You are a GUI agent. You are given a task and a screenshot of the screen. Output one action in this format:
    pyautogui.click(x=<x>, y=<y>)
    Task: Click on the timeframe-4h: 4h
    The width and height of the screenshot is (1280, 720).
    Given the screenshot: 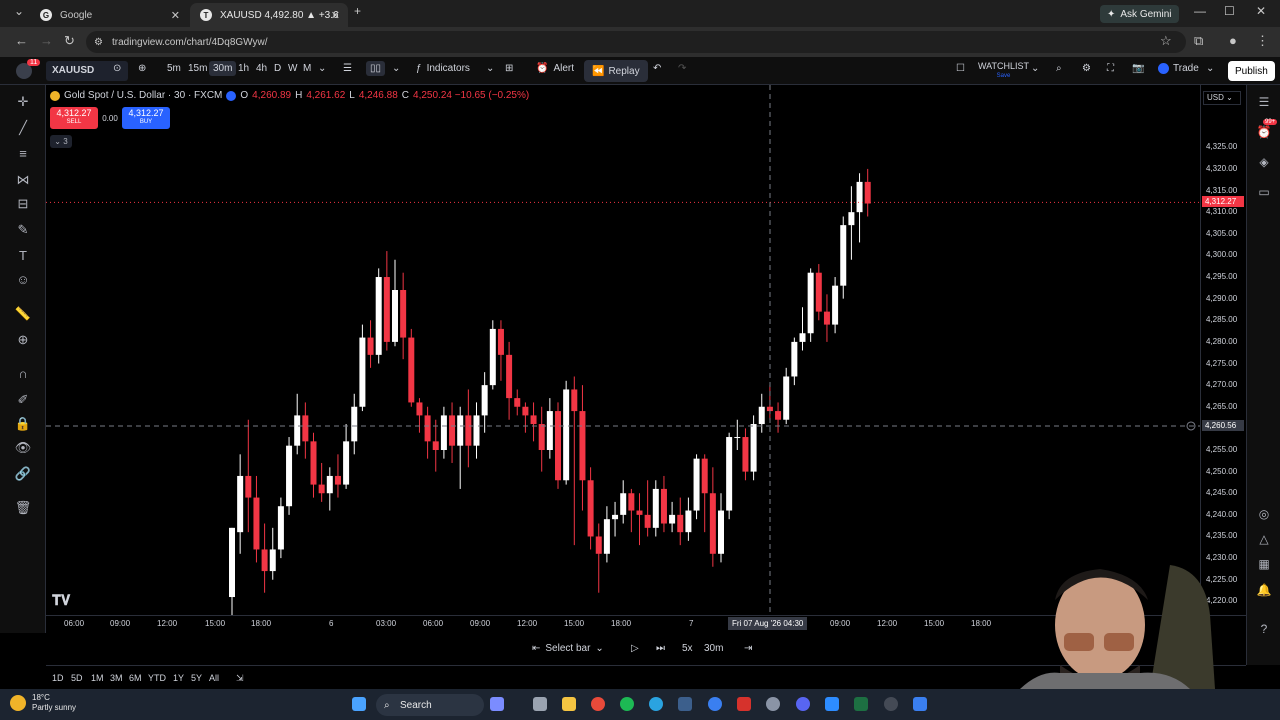 What is the action you would take?
    pyautogui.click(x=261, y=68)
    